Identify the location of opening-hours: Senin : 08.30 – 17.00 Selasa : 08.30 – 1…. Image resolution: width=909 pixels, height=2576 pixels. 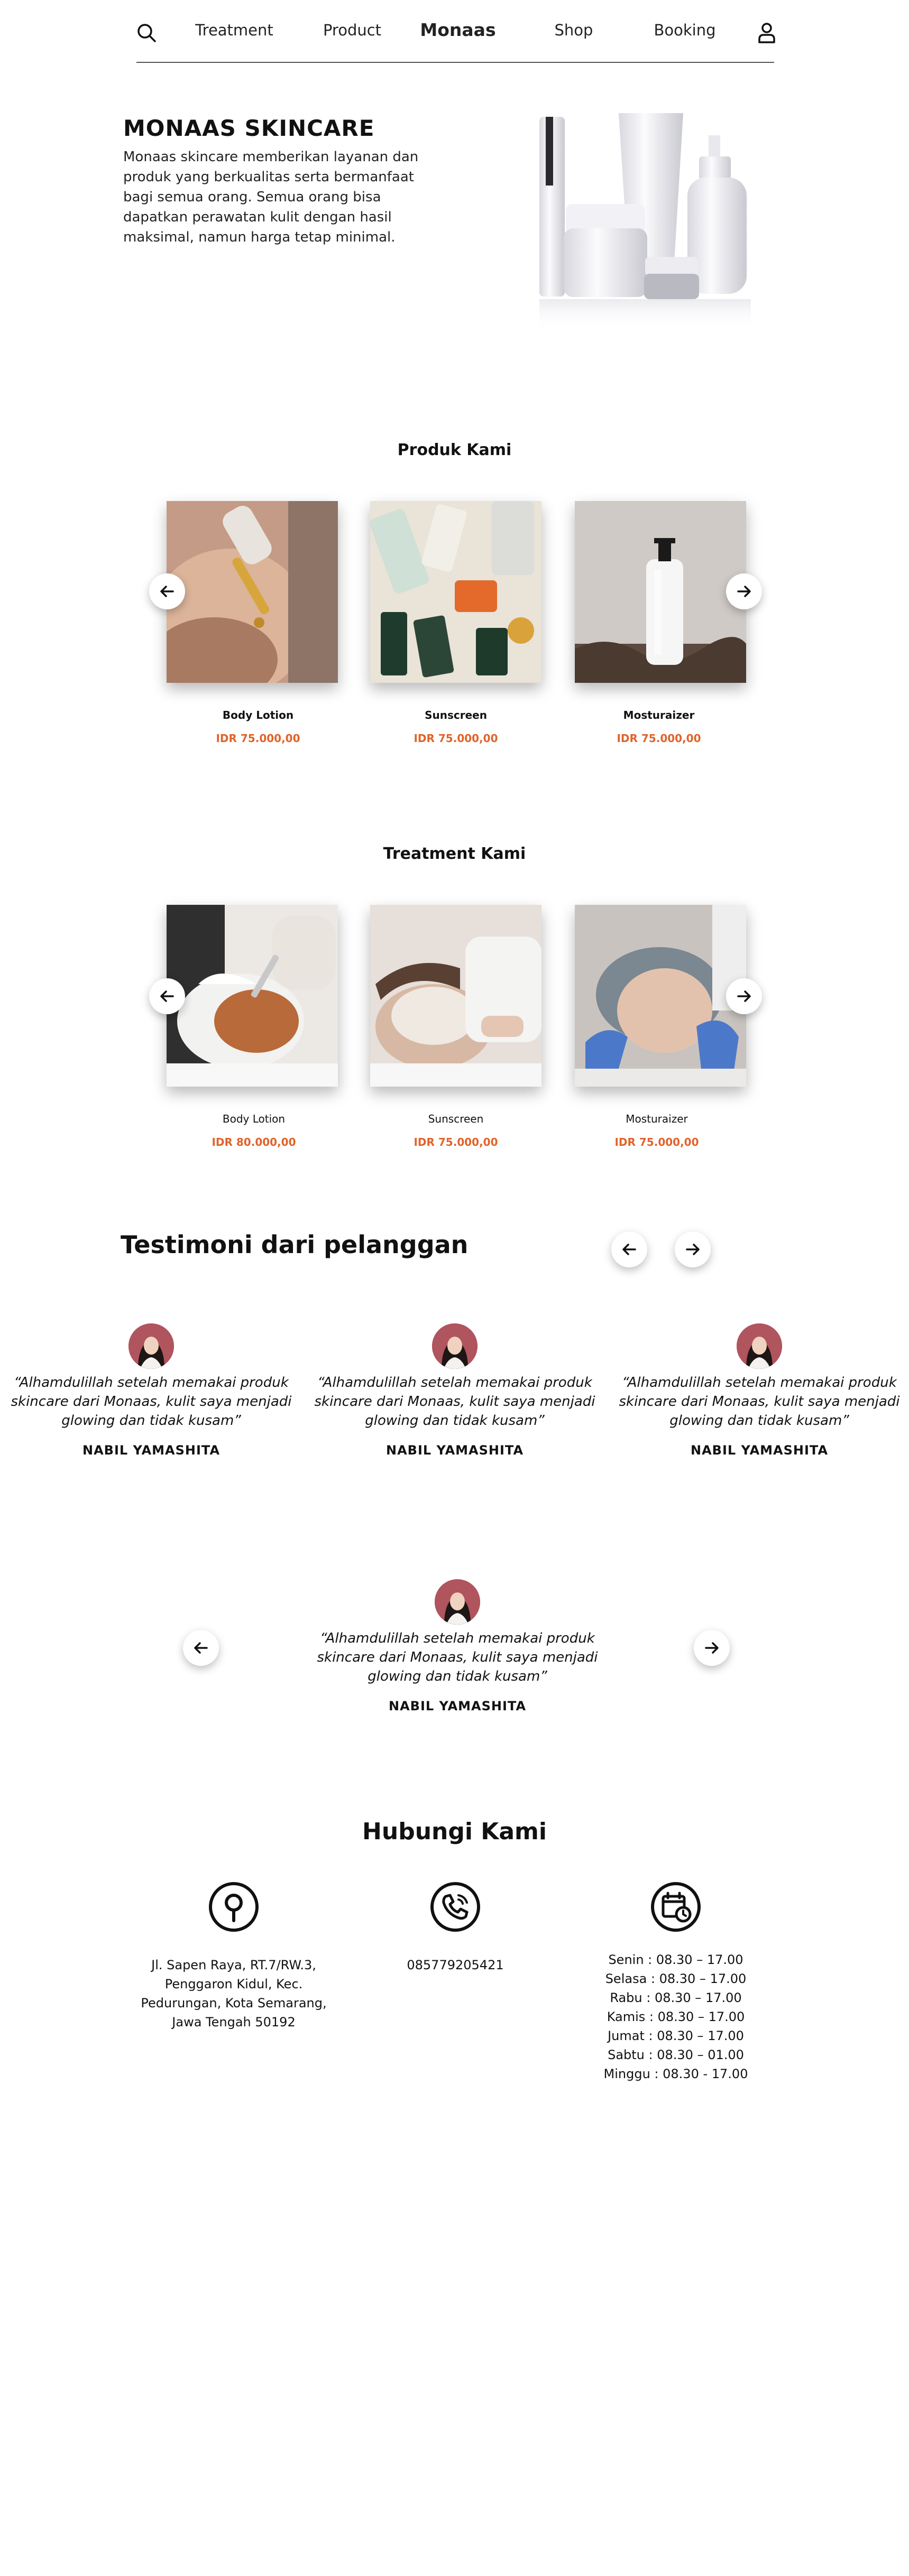
(676, 2016).